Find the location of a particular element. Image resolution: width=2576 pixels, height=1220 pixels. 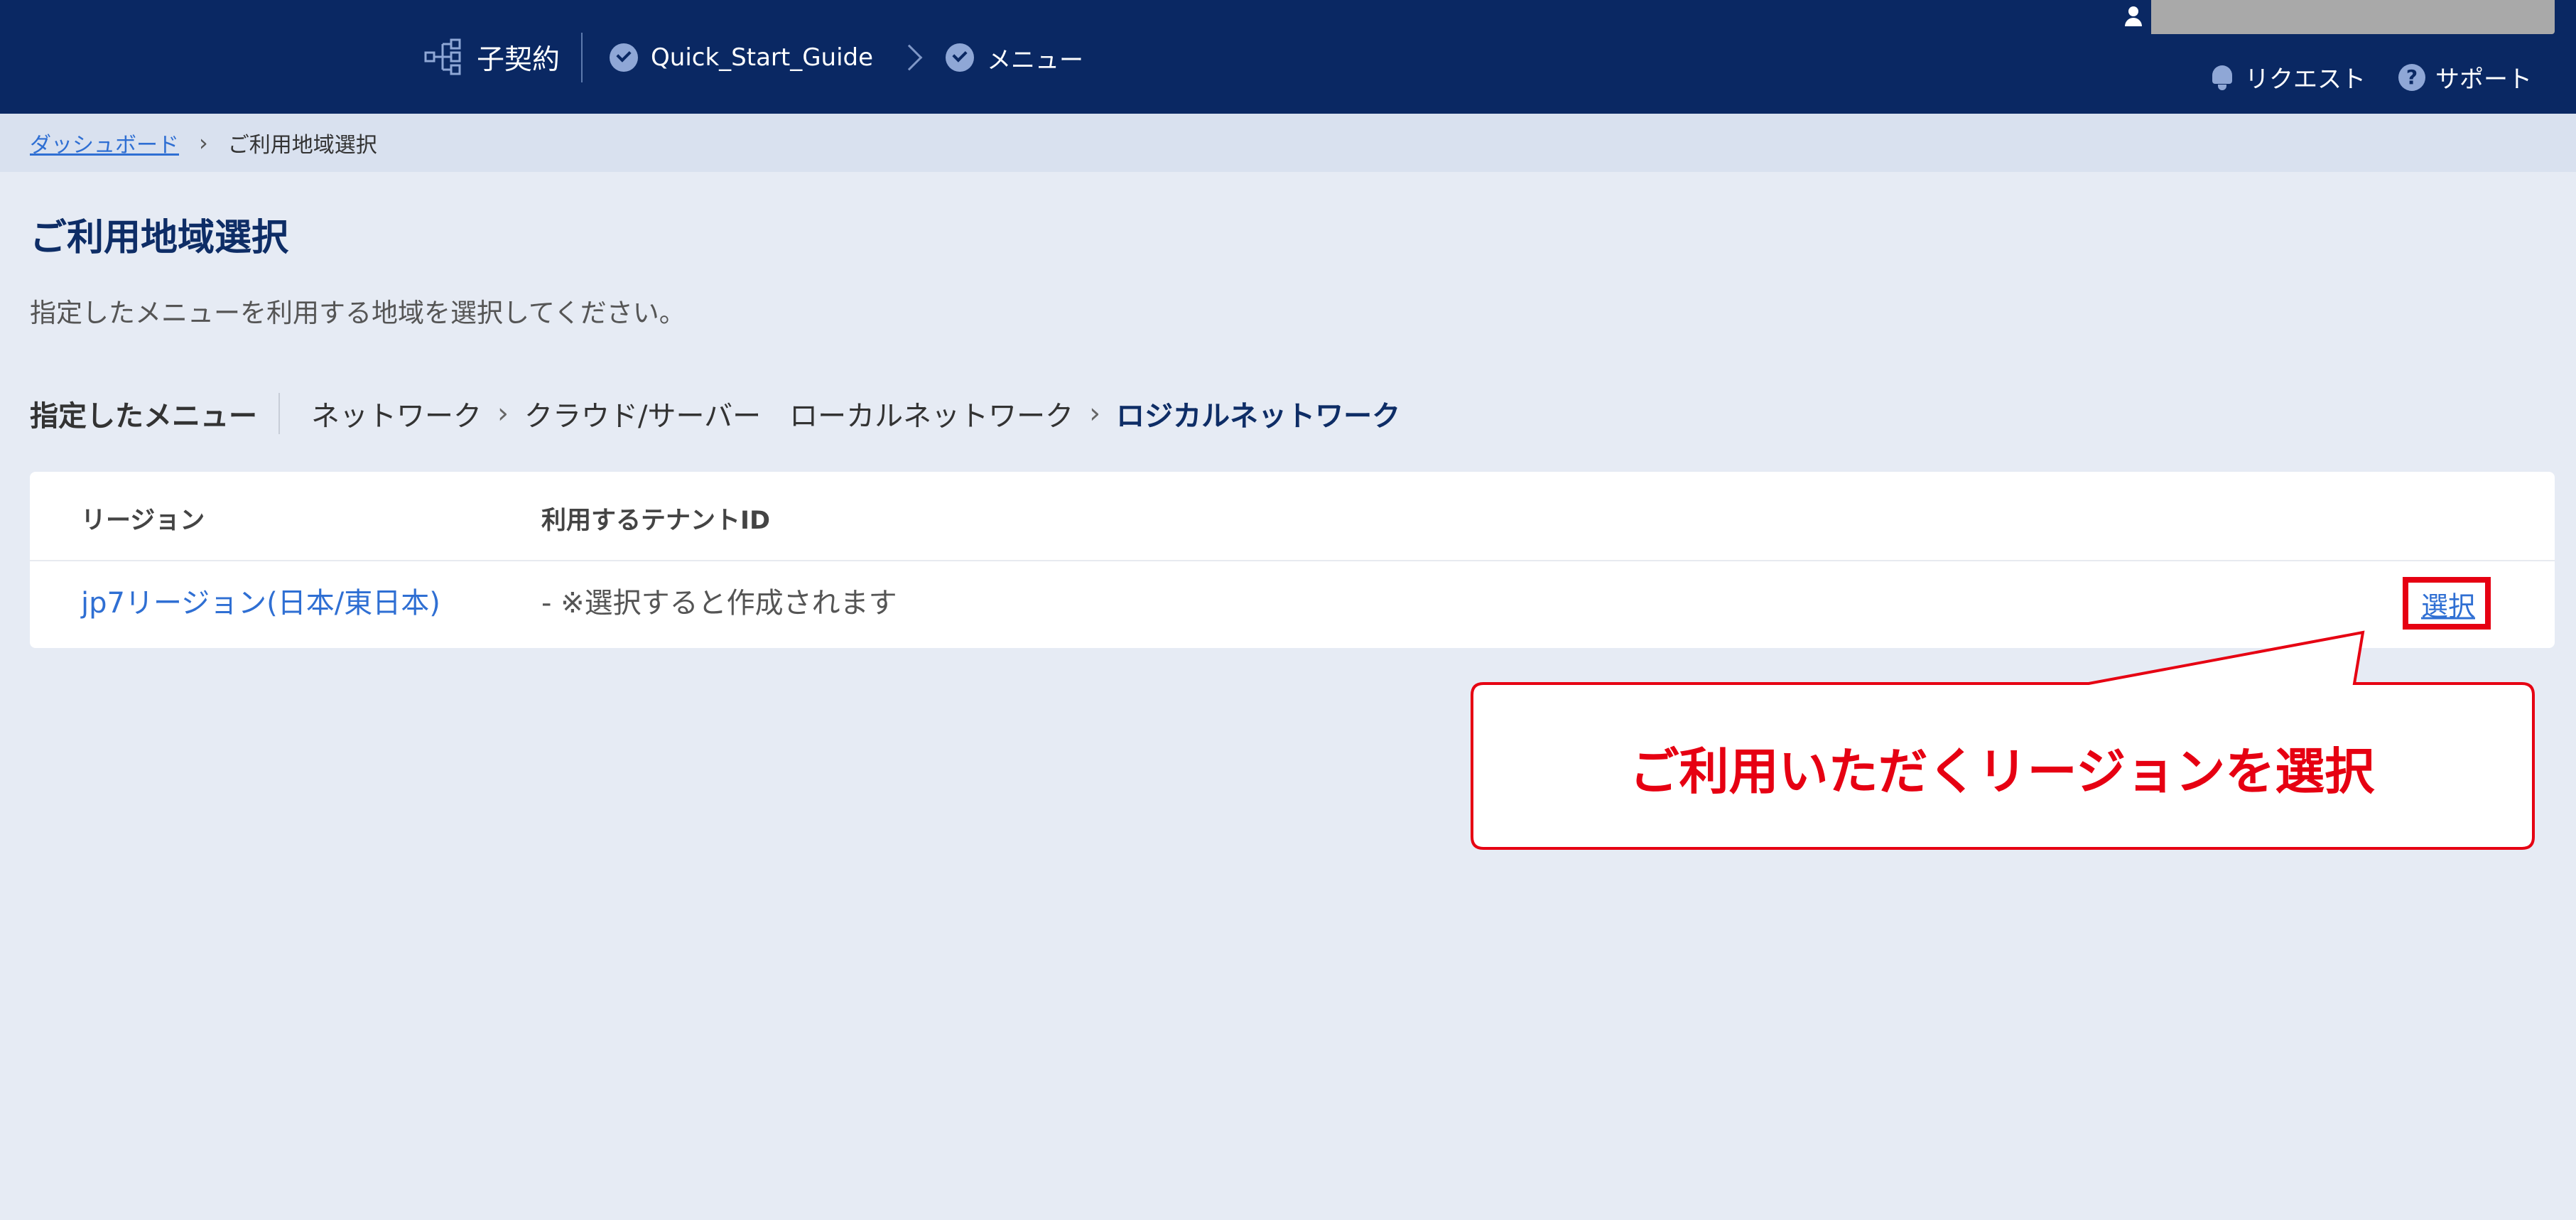

menu-path-item: クラウド/サーバー is located at coordinates (643, 417).